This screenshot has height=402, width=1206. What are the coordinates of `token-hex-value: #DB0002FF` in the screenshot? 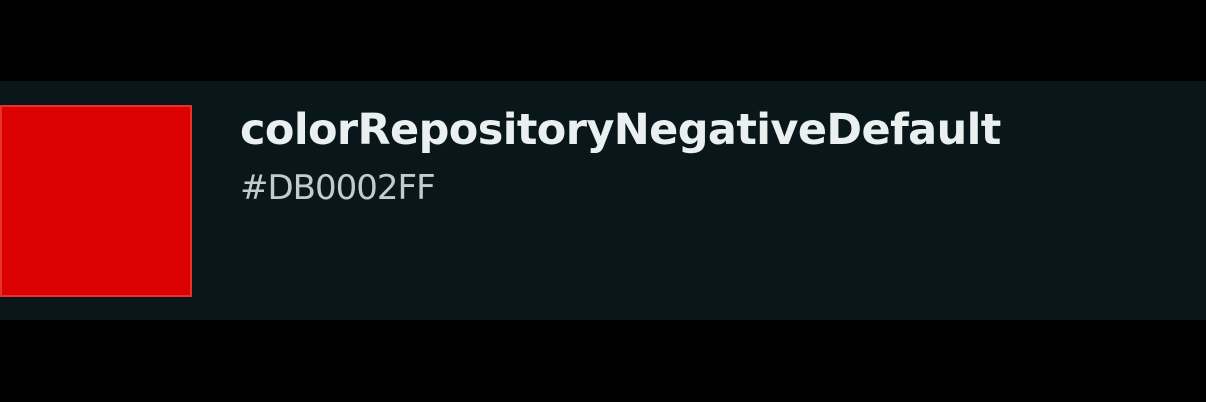 It's located at (338, 188).